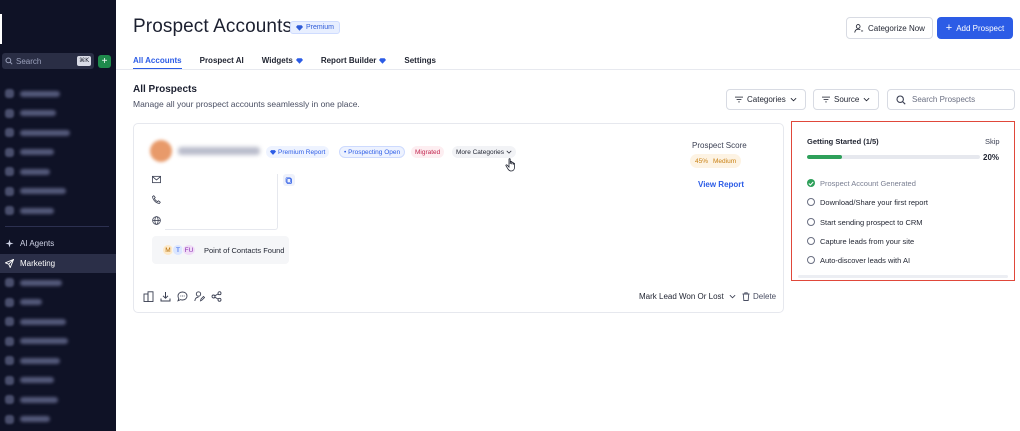  I want to click on premium-badge-label: Premium, so click(320, 27).